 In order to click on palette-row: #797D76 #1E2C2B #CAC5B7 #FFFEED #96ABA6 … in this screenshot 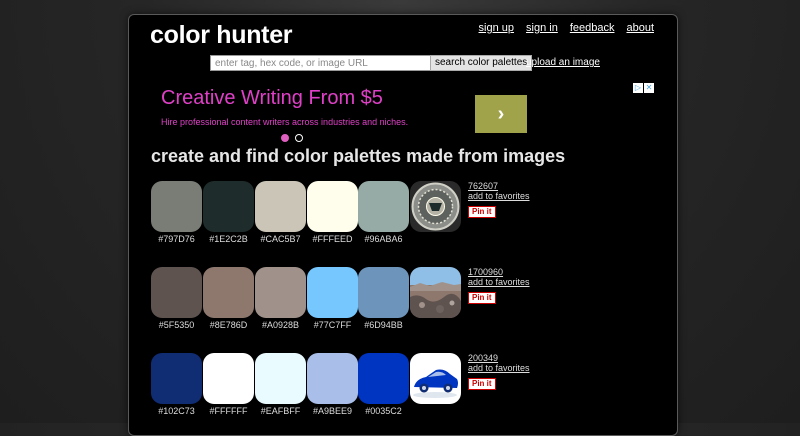, I will do `click(411, 212)`.